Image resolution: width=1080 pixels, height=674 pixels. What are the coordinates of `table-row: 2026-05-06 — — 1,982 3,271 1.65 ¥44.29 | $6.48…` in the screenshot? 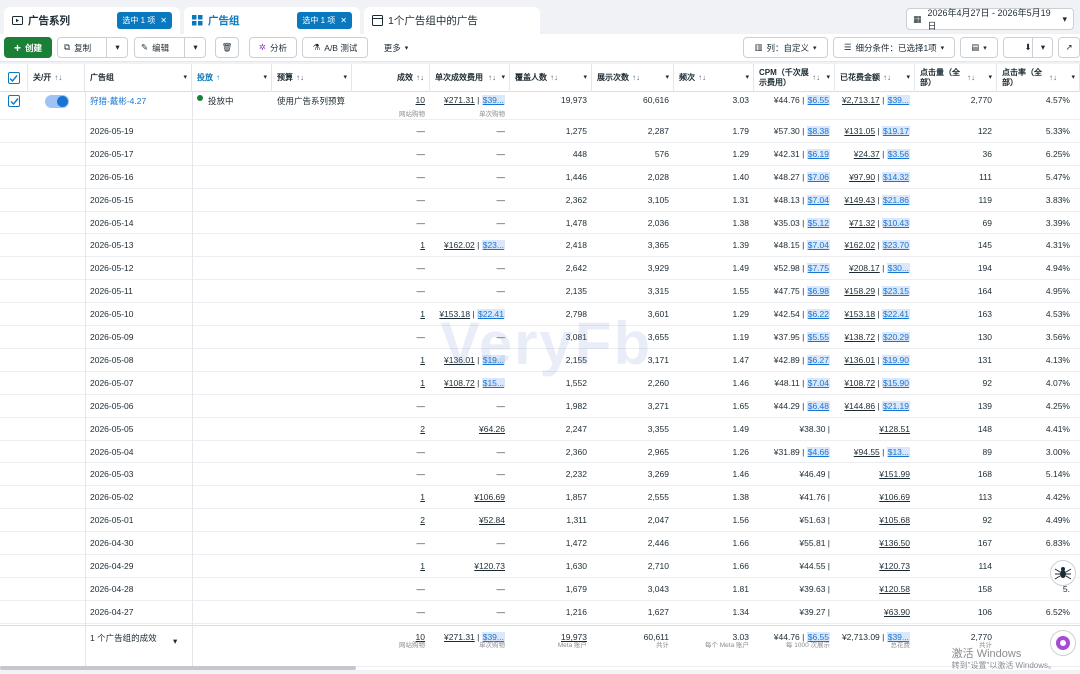 It's located at (540, 406).